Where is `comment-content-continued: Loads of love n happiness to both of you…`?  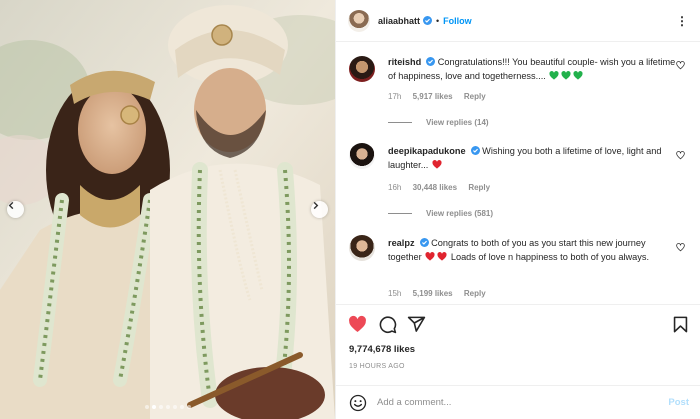 comment-content-continued: Loads of love n happiness to both of you… is located at coordinates (550, 257).